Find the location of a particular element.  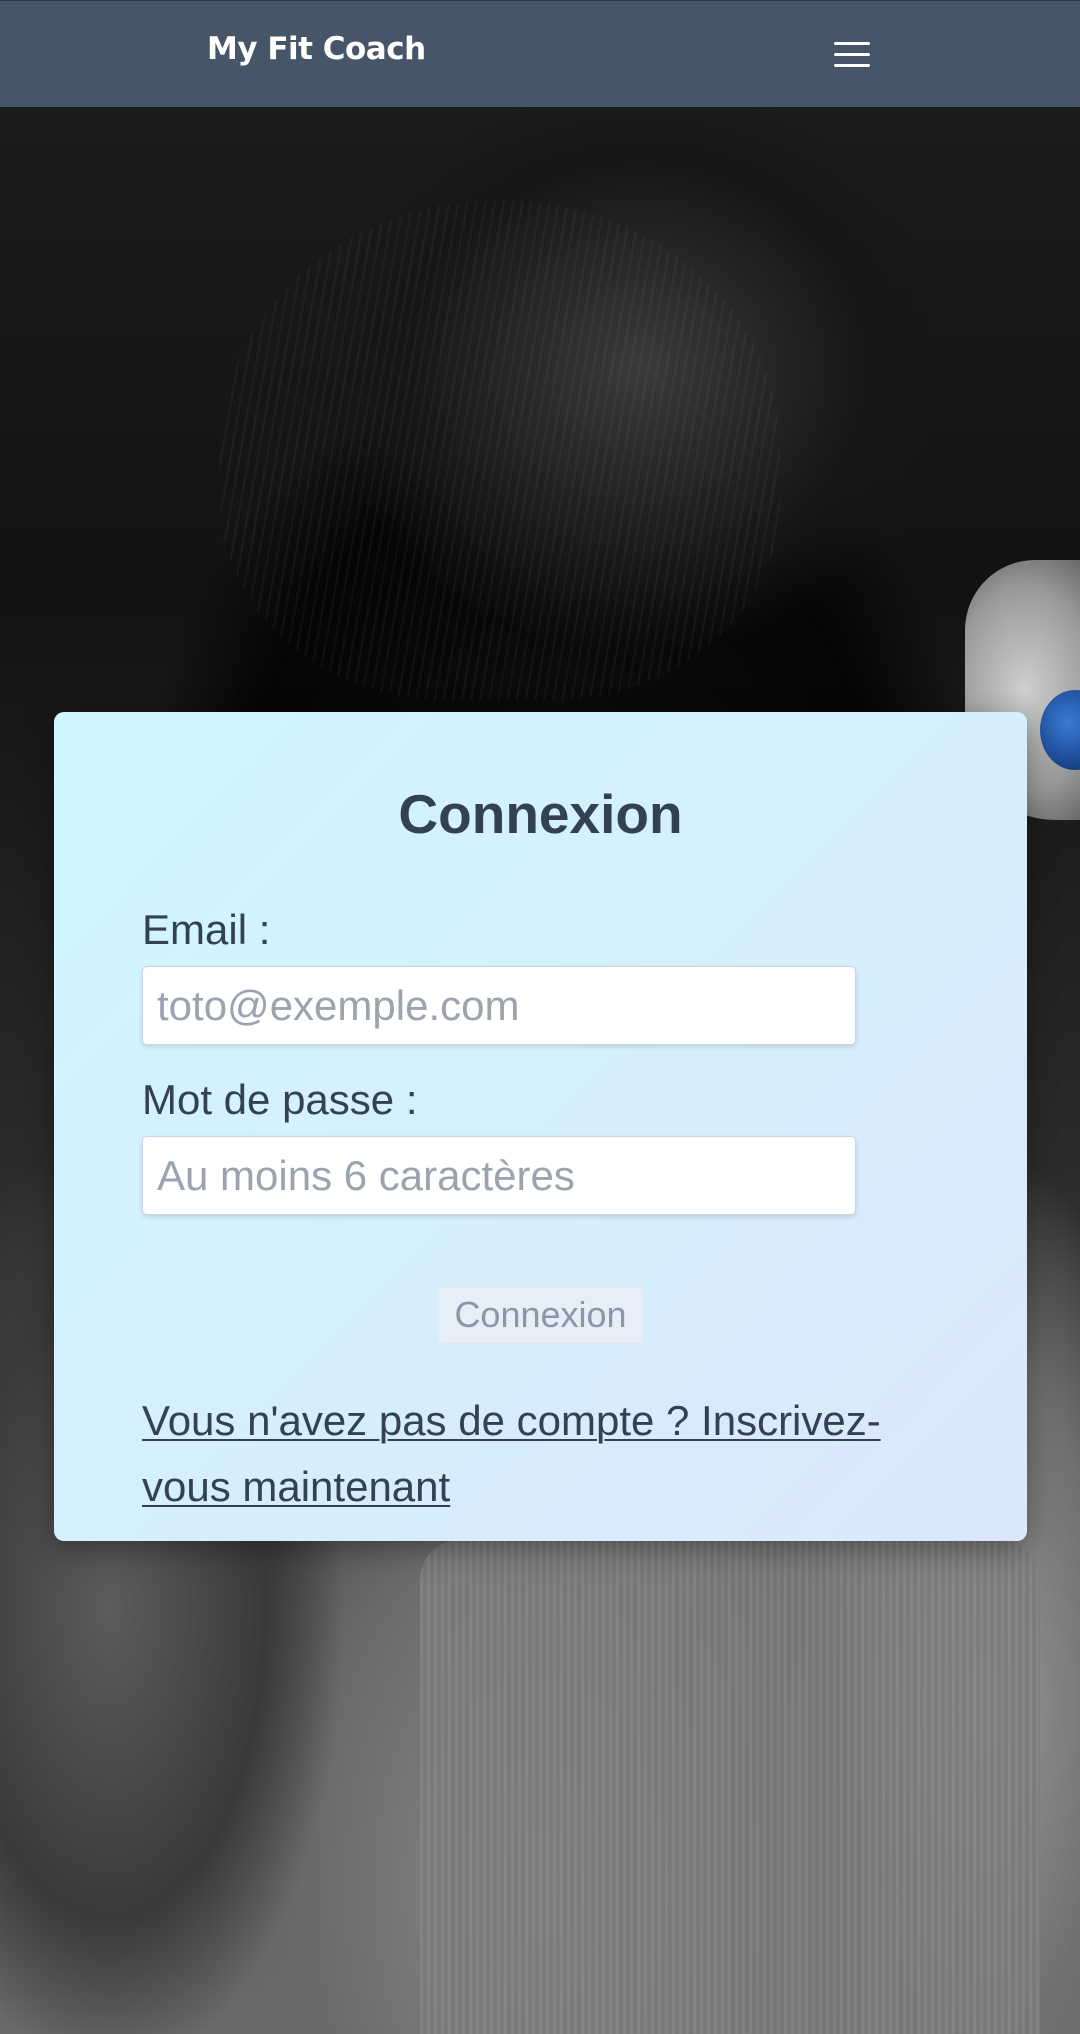

login-submit-button: Connexion is located at coordinates (540, 1315).